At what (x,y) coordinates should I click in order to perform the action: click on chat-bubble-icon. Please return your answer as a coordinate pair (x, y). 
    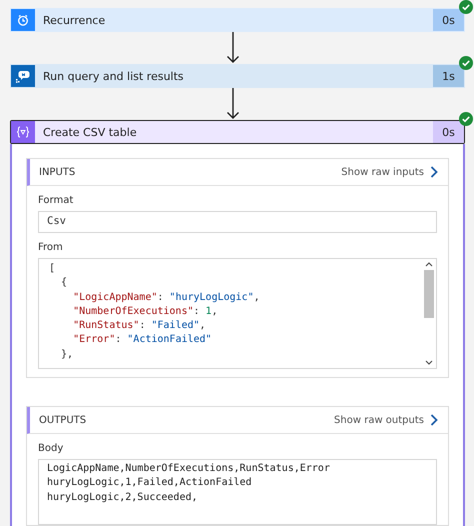
    Looking at the image, I should click on (23, 76).